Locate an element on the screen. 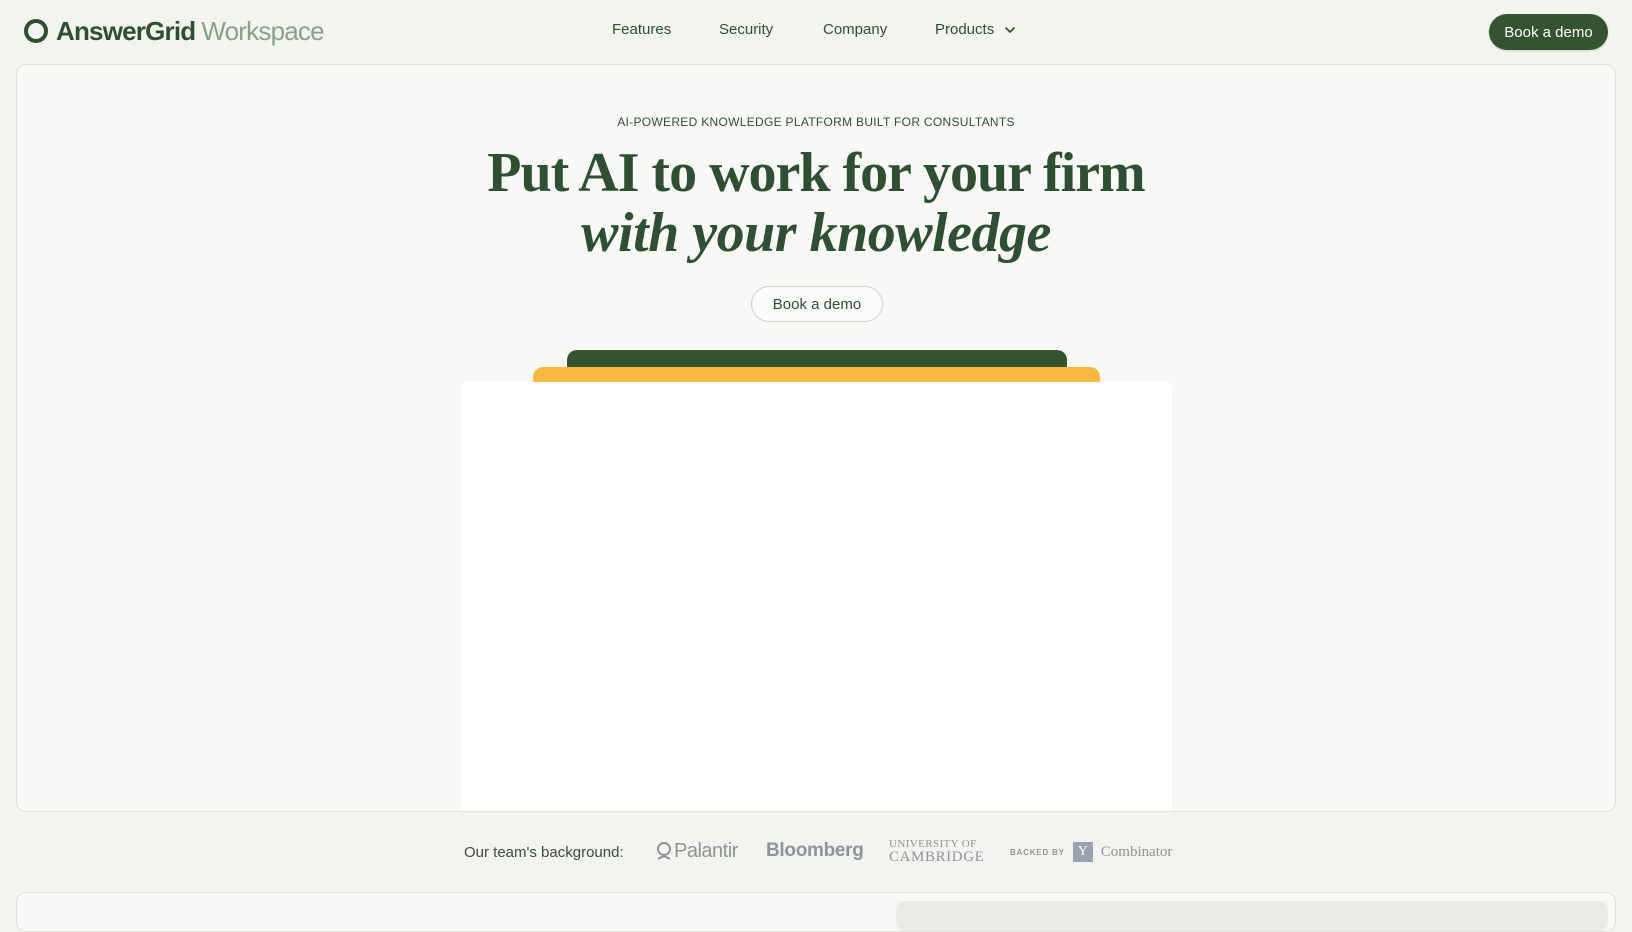 This screenshot has width=1632, height=932. chevron-down-icon is located at coordinates (1010, 29).